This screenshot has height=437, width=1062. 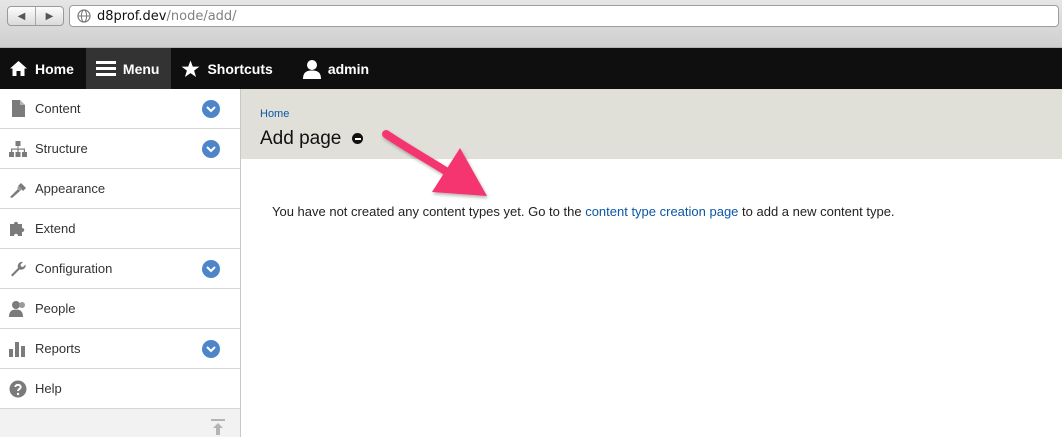 I want to click on people-icon, so click(x=18, y=309).